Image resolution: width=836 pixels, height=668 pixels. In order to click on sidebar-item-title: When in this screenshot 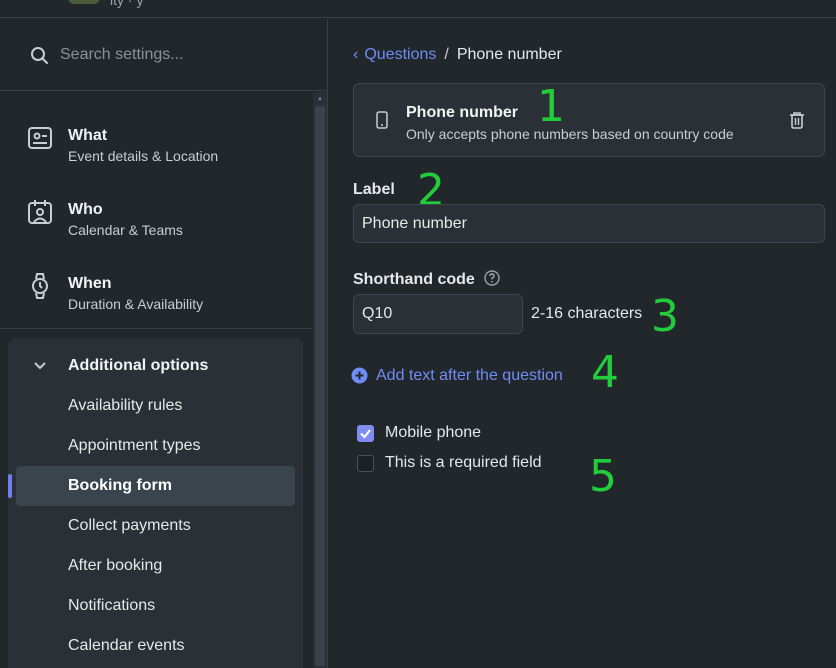, I will do `click(90, 283)`.